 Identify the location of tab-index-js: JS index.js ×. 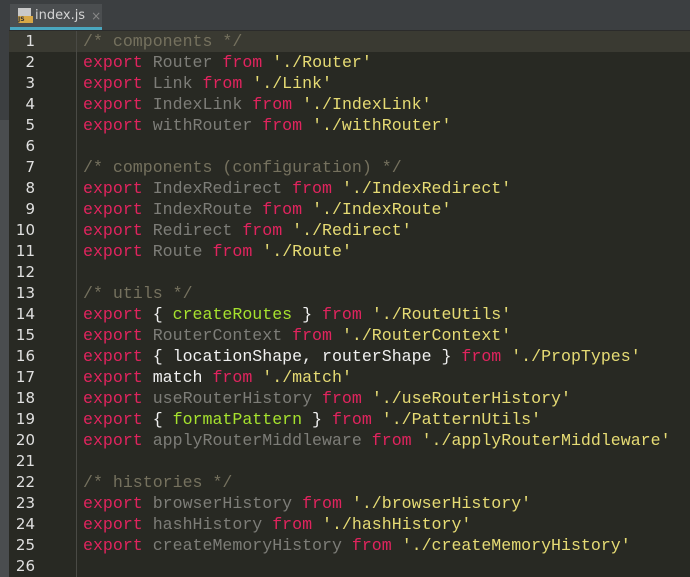
(56, 17).